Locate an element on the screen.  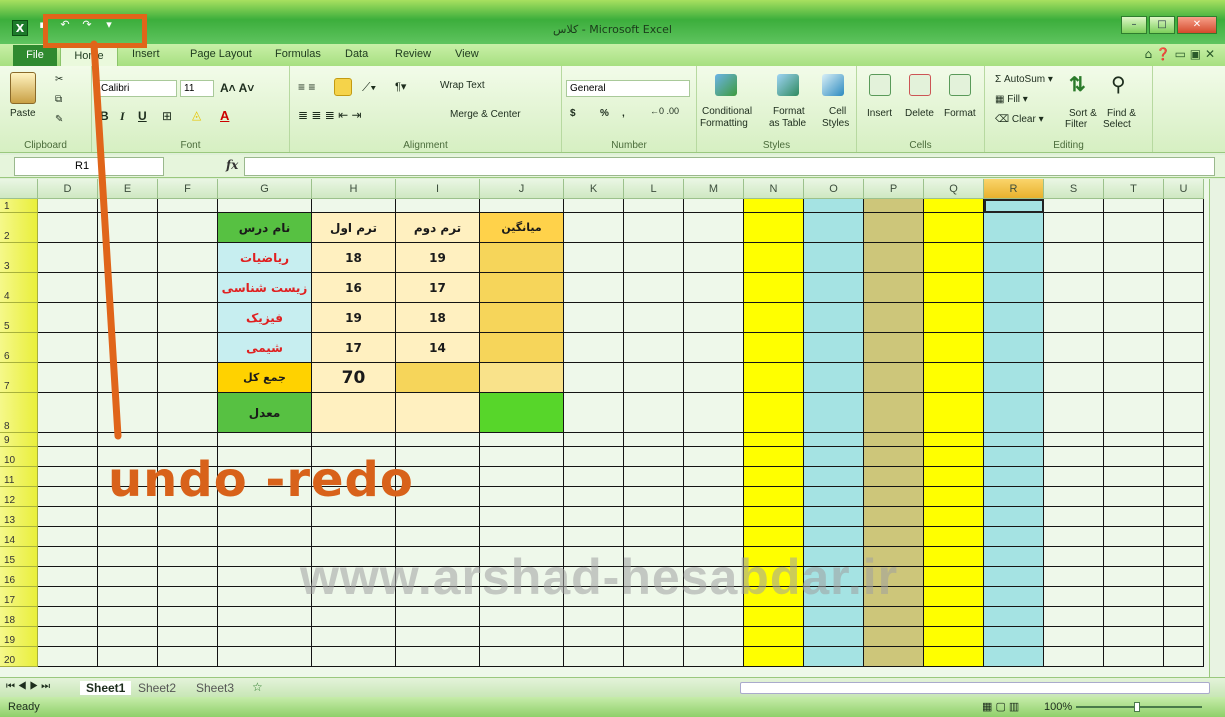
font-name-select: Calibri is located at coordinates (137, 88).